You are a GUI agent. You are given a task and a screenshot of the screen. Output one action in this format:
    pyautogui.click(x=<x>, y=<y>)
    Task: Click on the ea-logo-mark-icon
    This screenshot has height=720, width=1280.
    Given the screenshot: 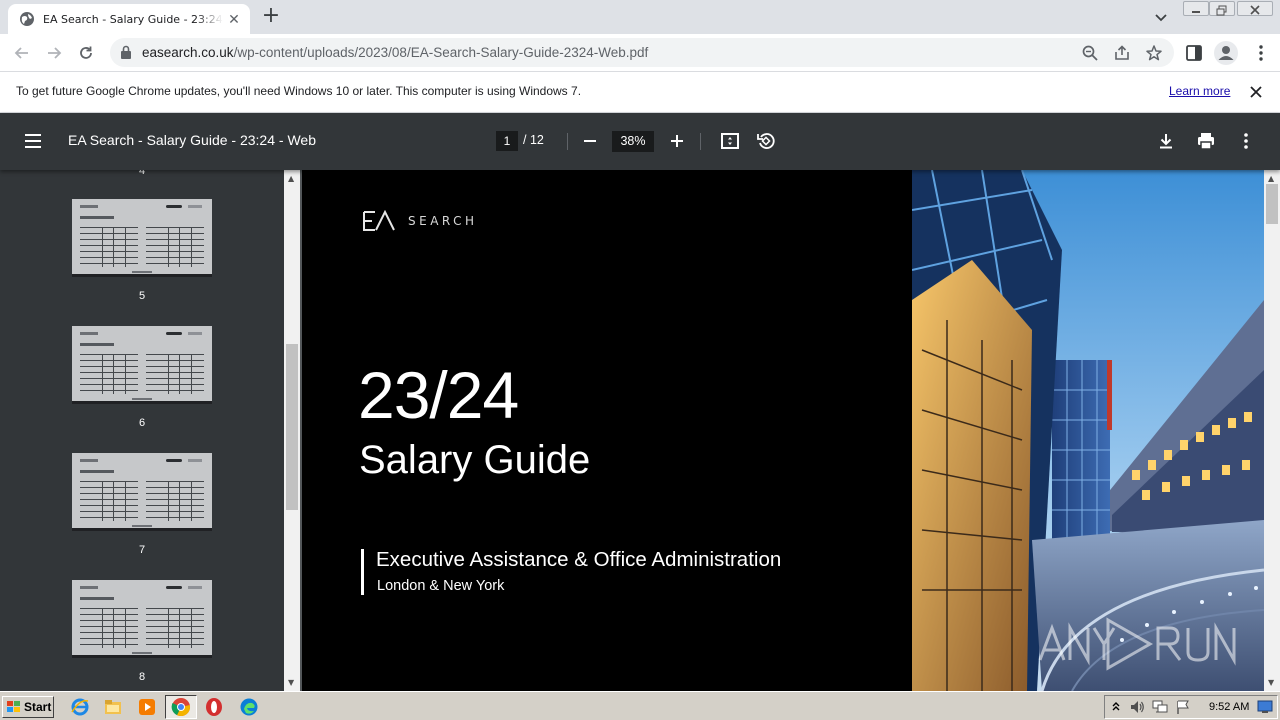 What is the action you would take?
    pyautogui.click(x=379, y=220)
    